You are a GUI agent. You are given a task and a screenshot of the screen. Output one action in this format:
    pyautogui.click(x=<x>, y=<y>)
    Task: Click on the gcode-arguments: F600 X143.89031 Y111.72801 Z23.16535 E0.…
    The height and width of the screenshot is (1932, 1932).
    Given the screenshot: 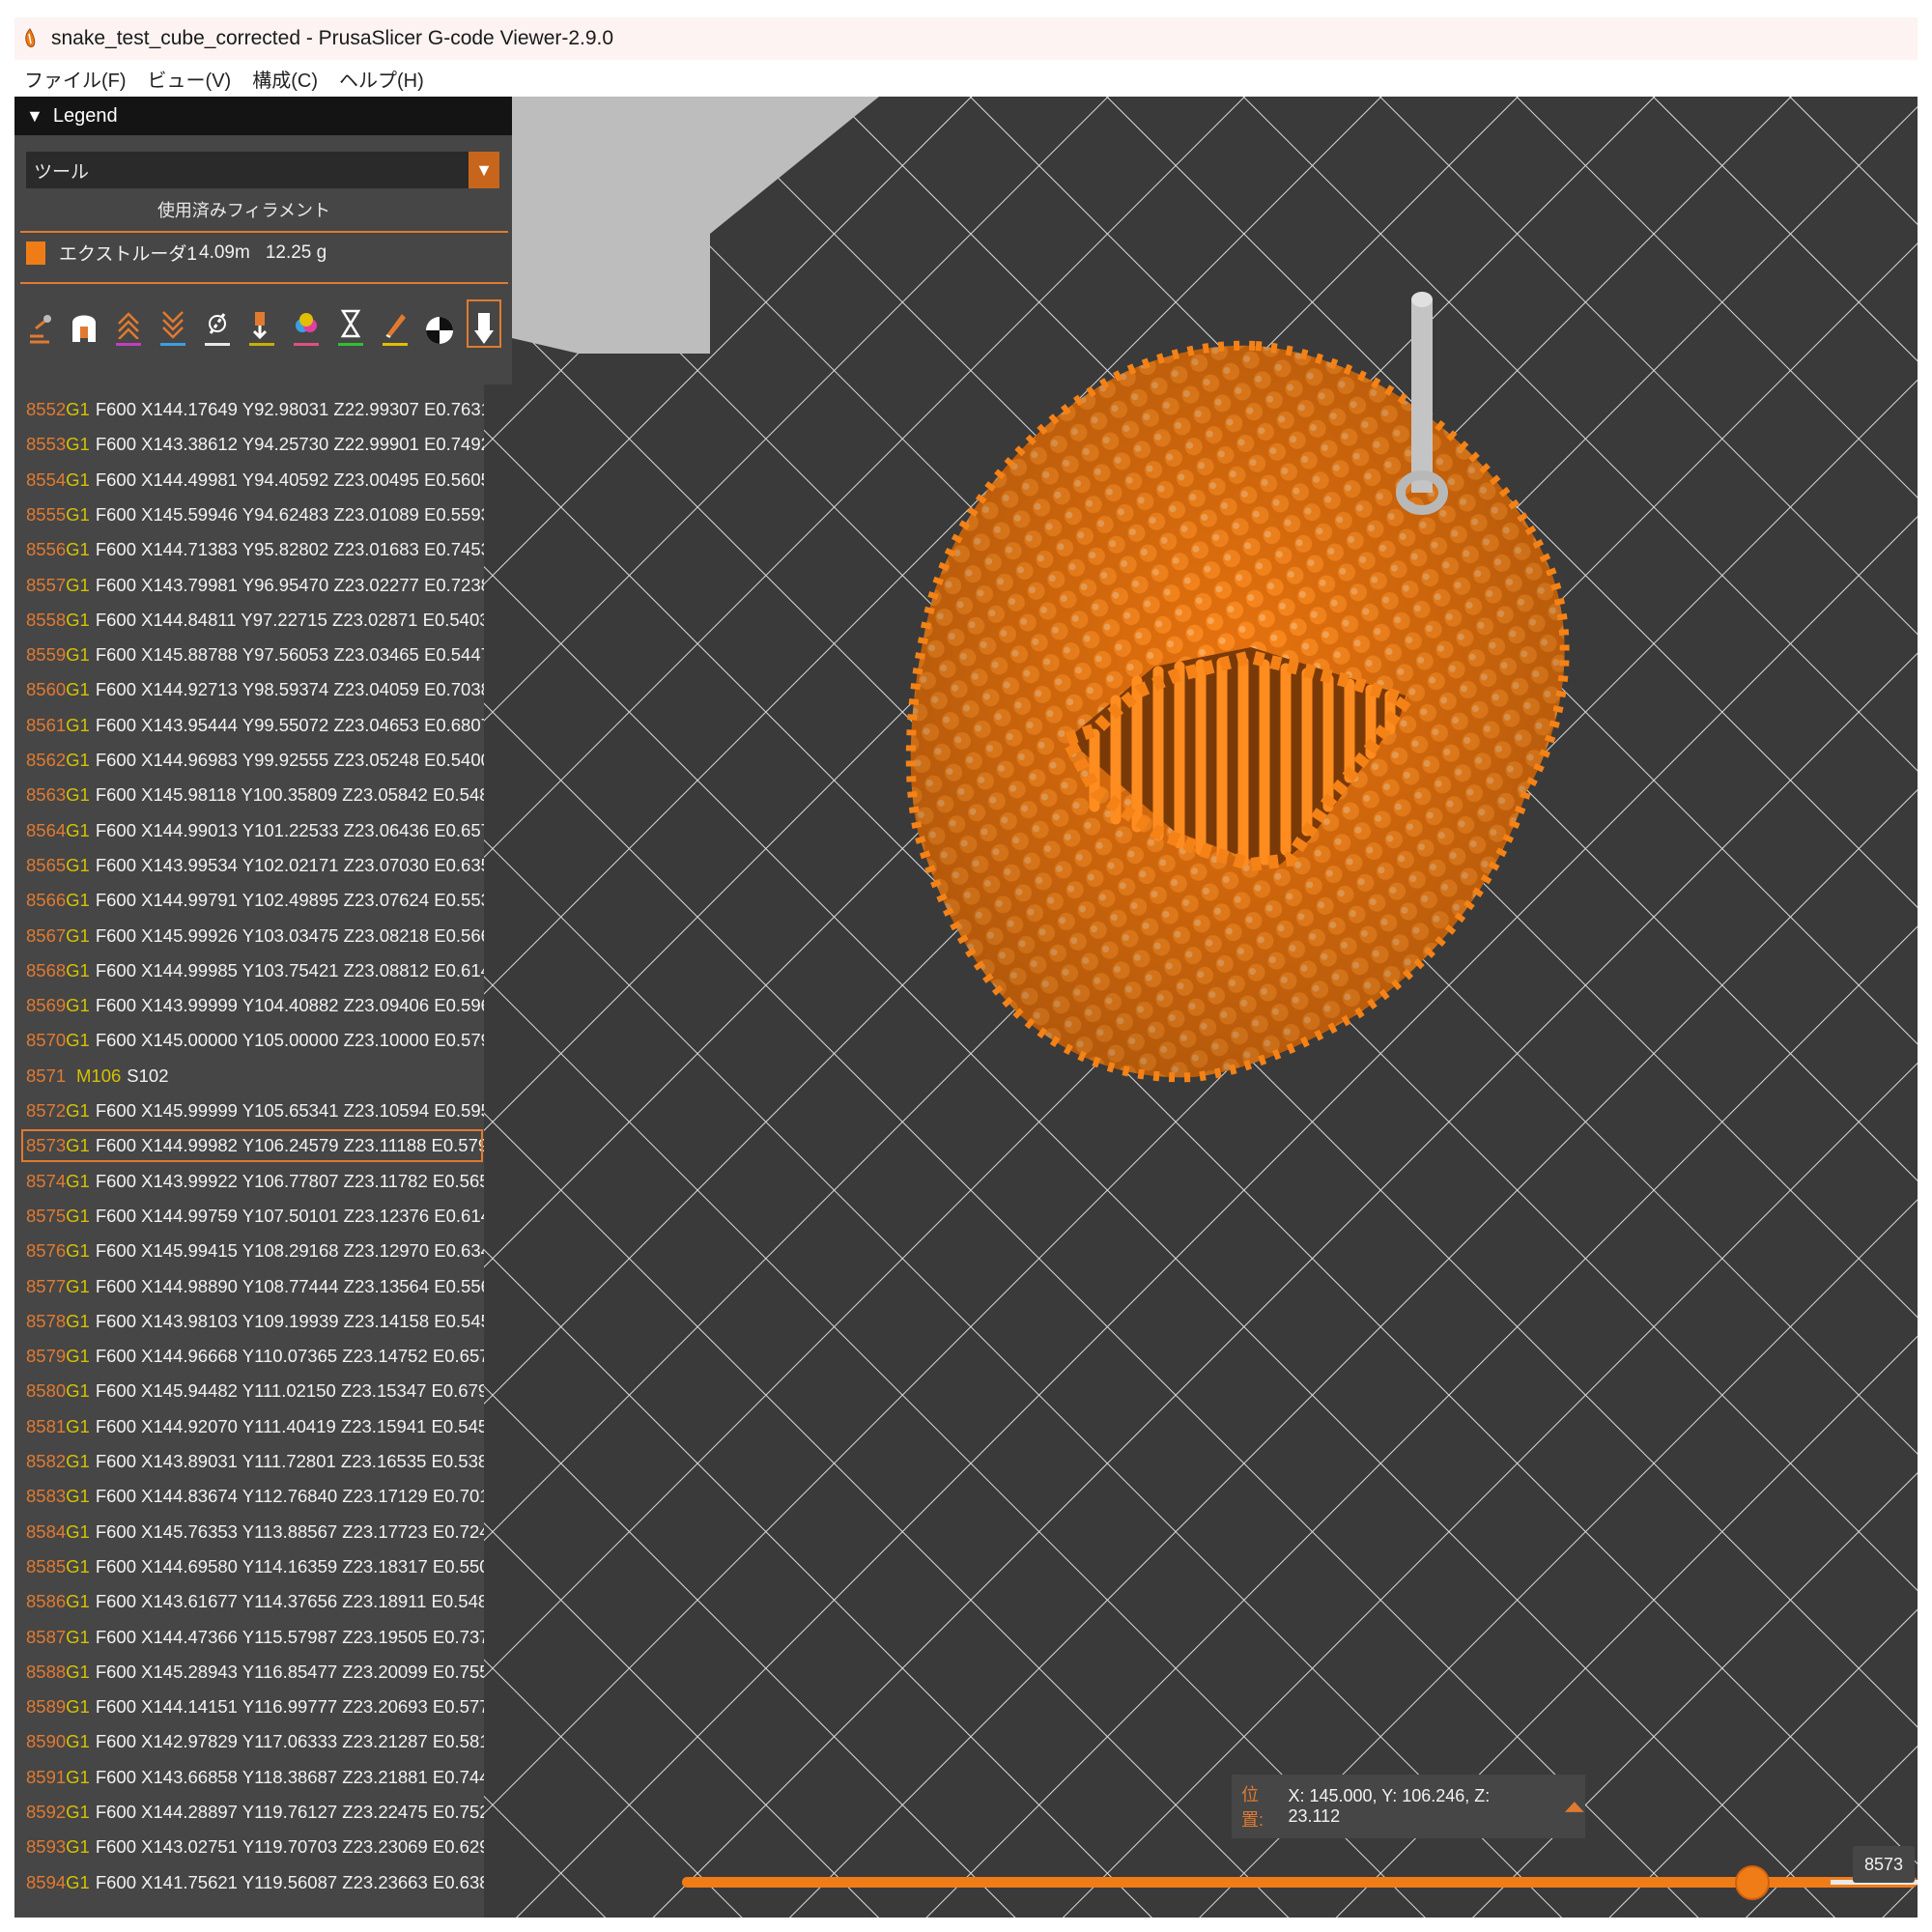 What is the action you would take?
    pyautogui.click(x=289, y=1461)
    